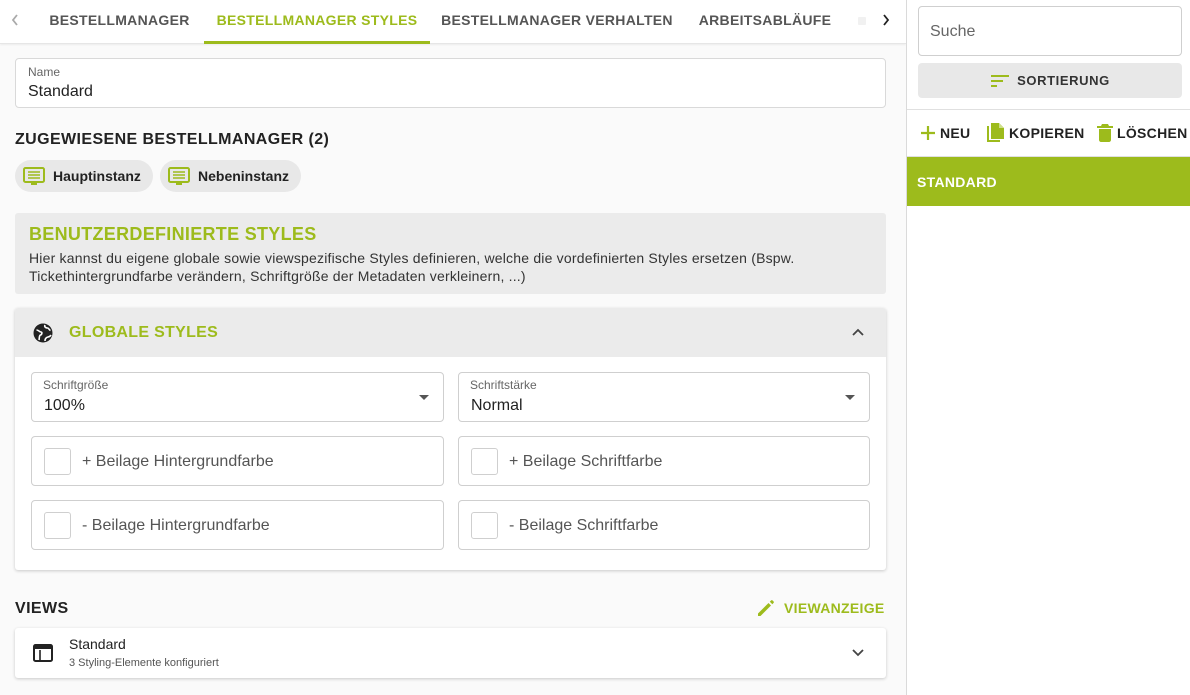 This screenshot has height=695, width=1190. What do you see at coordinates (64, 405) in the screenshot?
I see `font-size-value: 100%` at bounding box center [64, 405].